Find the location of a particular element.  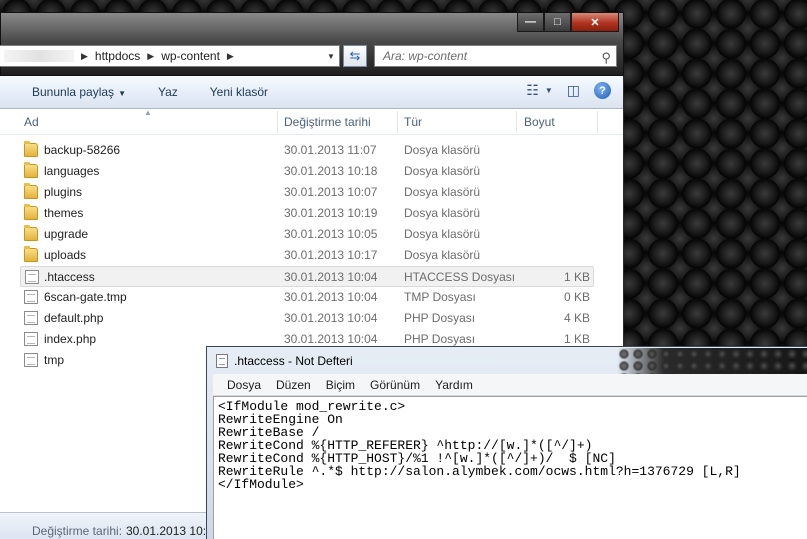

help-icon: ? is located at coordinates (602, 90).